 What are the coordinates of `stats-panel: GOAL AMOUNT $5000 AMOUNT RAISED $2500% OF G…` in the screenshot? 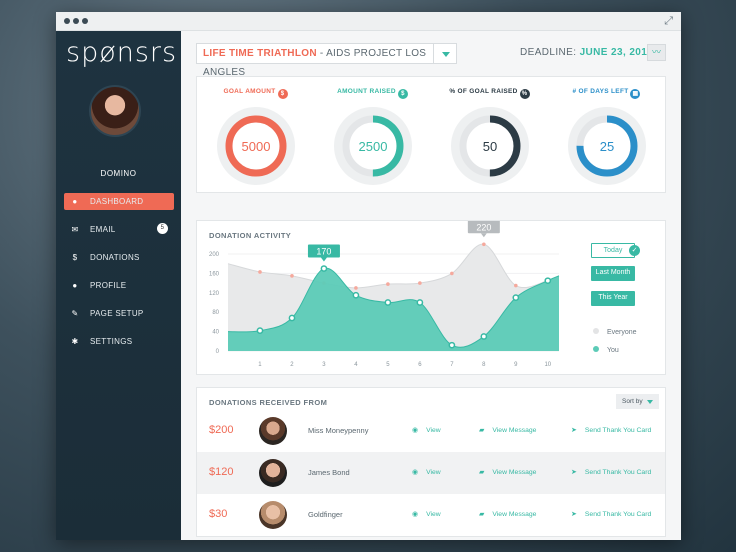 It's located at (431, 134).